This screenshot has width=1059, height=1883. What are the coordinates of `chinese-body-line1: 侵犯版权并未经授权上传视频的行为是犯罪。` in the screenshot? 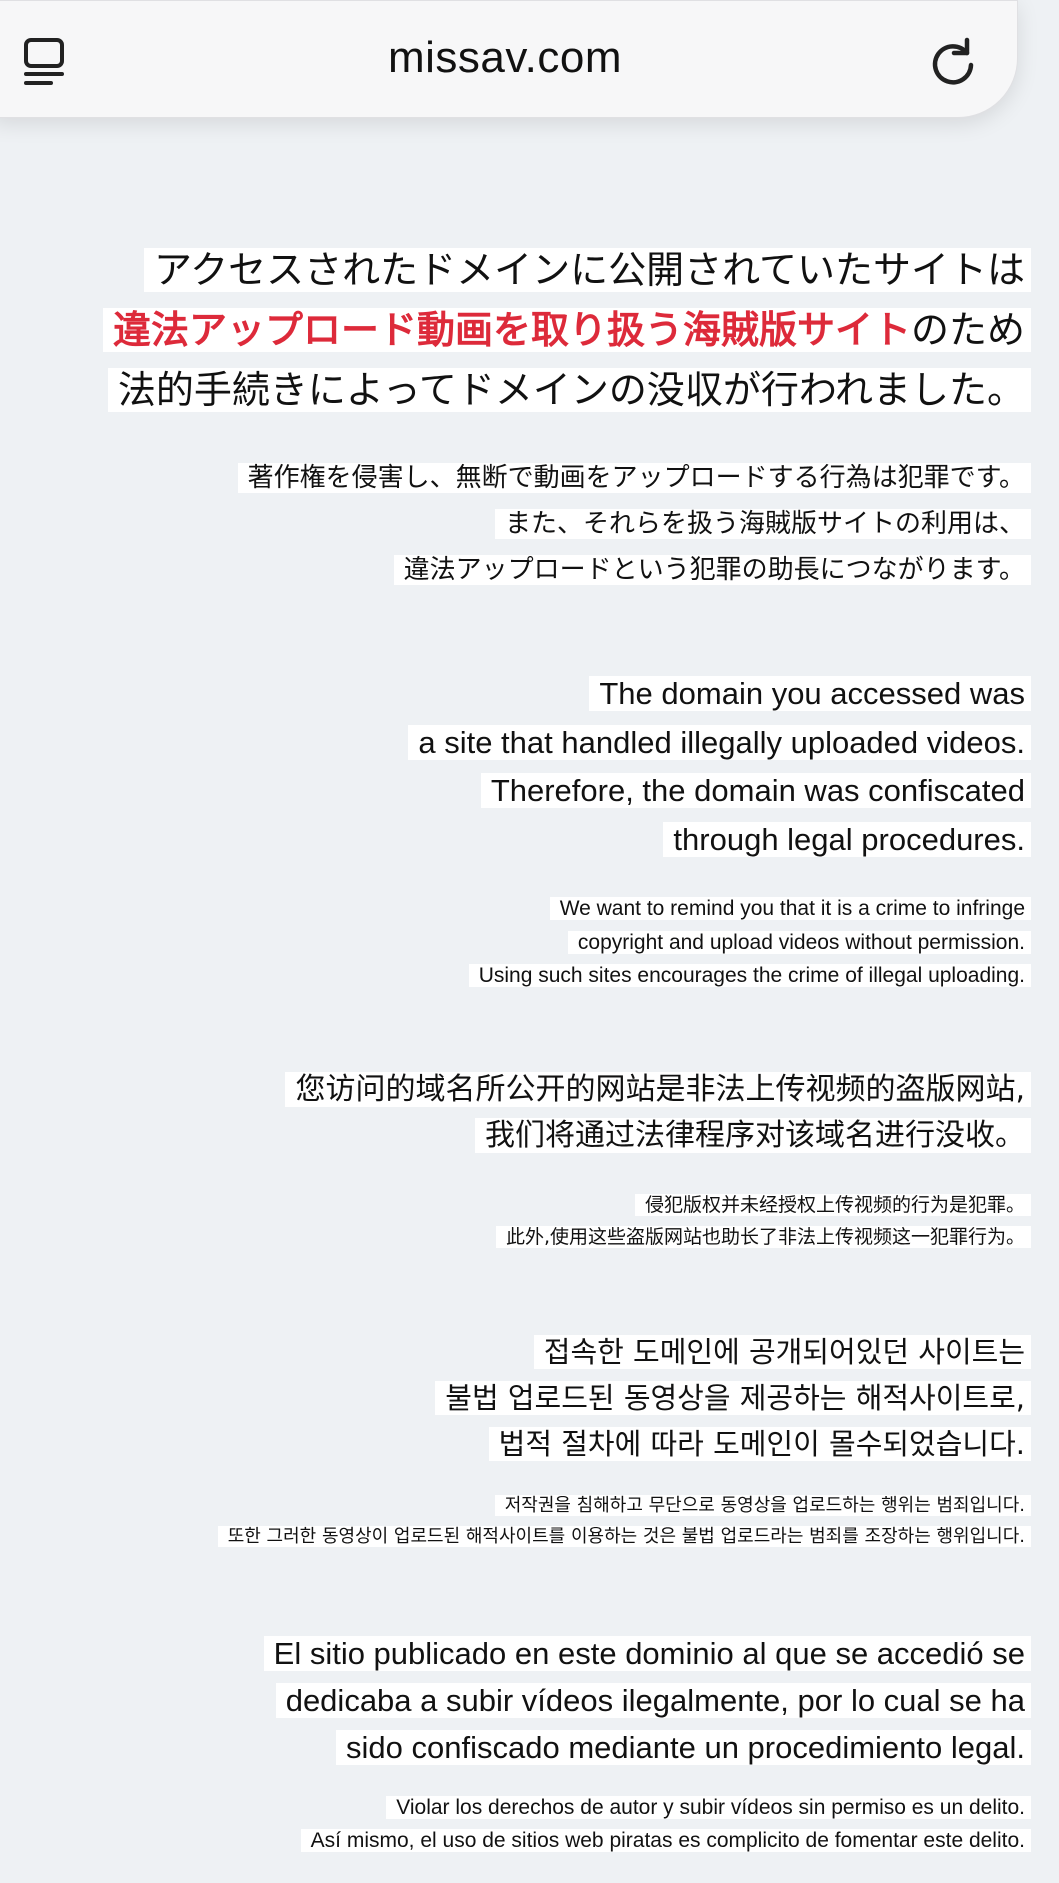 It's located at (832, 1205).